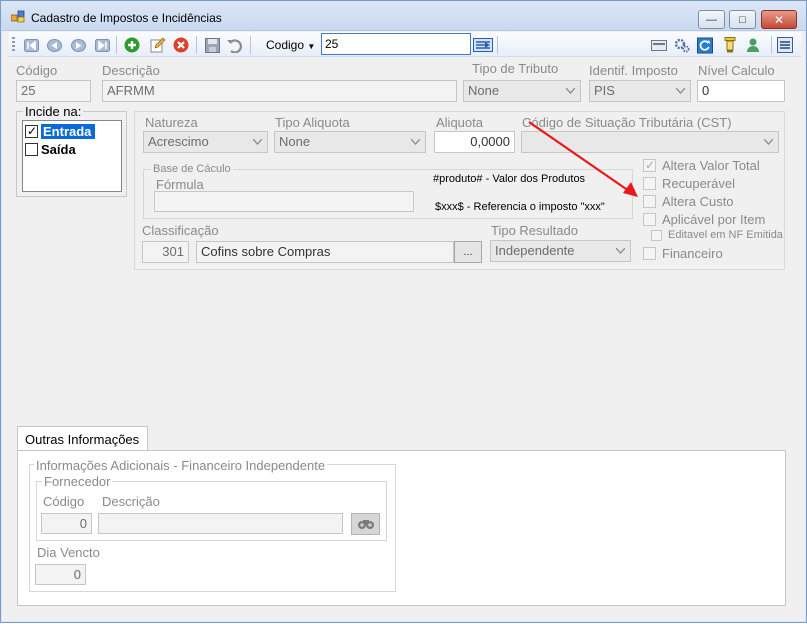  I want to click on refresh-icon, so click(705, 45).